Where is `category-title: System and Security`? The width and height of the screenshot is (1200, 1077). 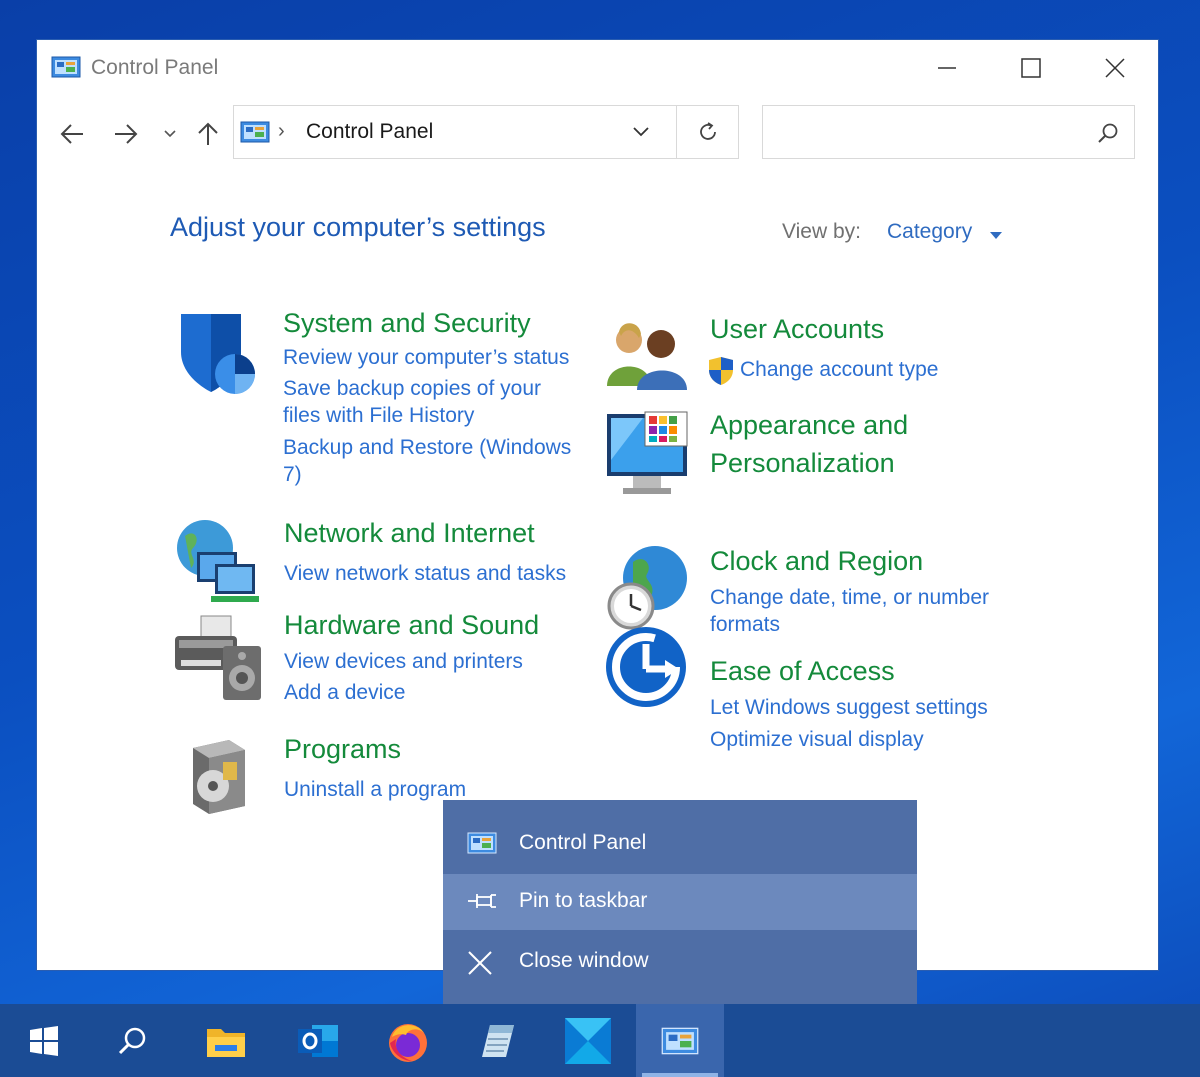 category-title: System and Security is located at coordinates (407, 323).